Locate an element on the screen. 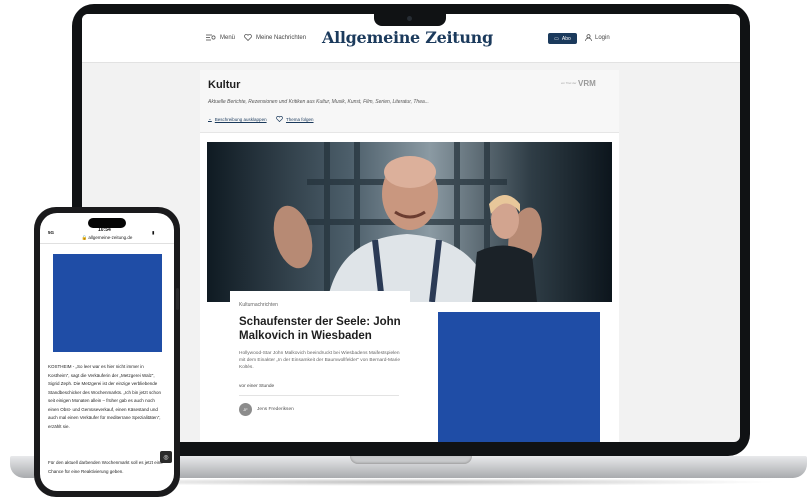  divider is located at coordinates (319, 395).